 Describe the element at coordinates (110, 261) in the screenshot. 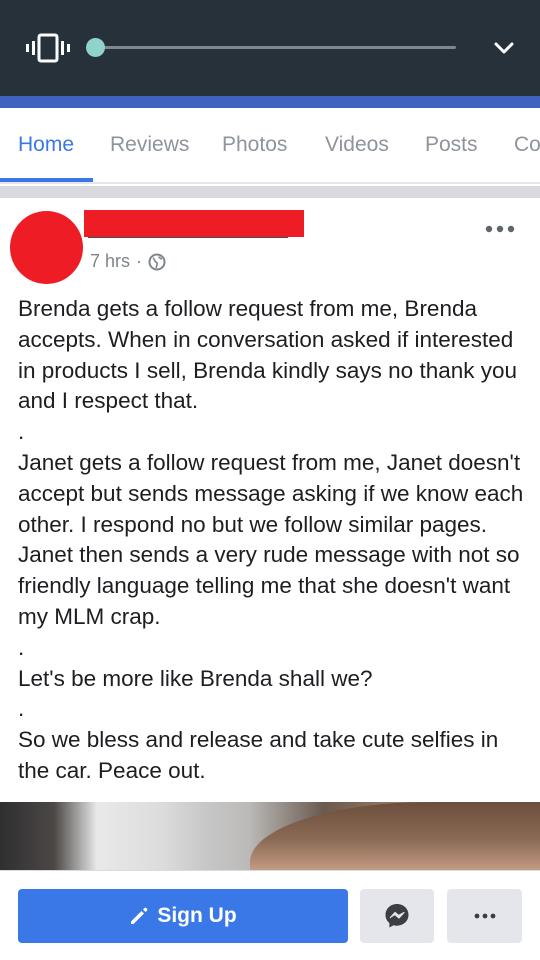

I see `post-timestamp: 7 hrs` at that location.